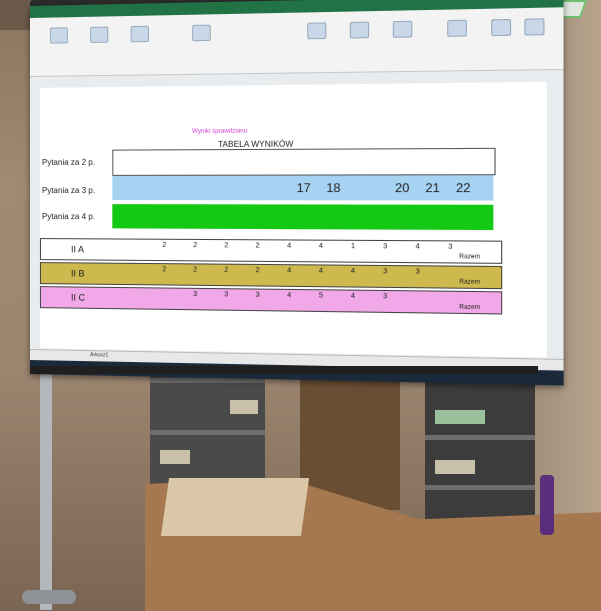  What do you see at coordinates (271, 300) in the screenshot?
I see `class-row-c: II C 3 3 3 4 5 4 3 Razem` at bounding box center [271, 300].